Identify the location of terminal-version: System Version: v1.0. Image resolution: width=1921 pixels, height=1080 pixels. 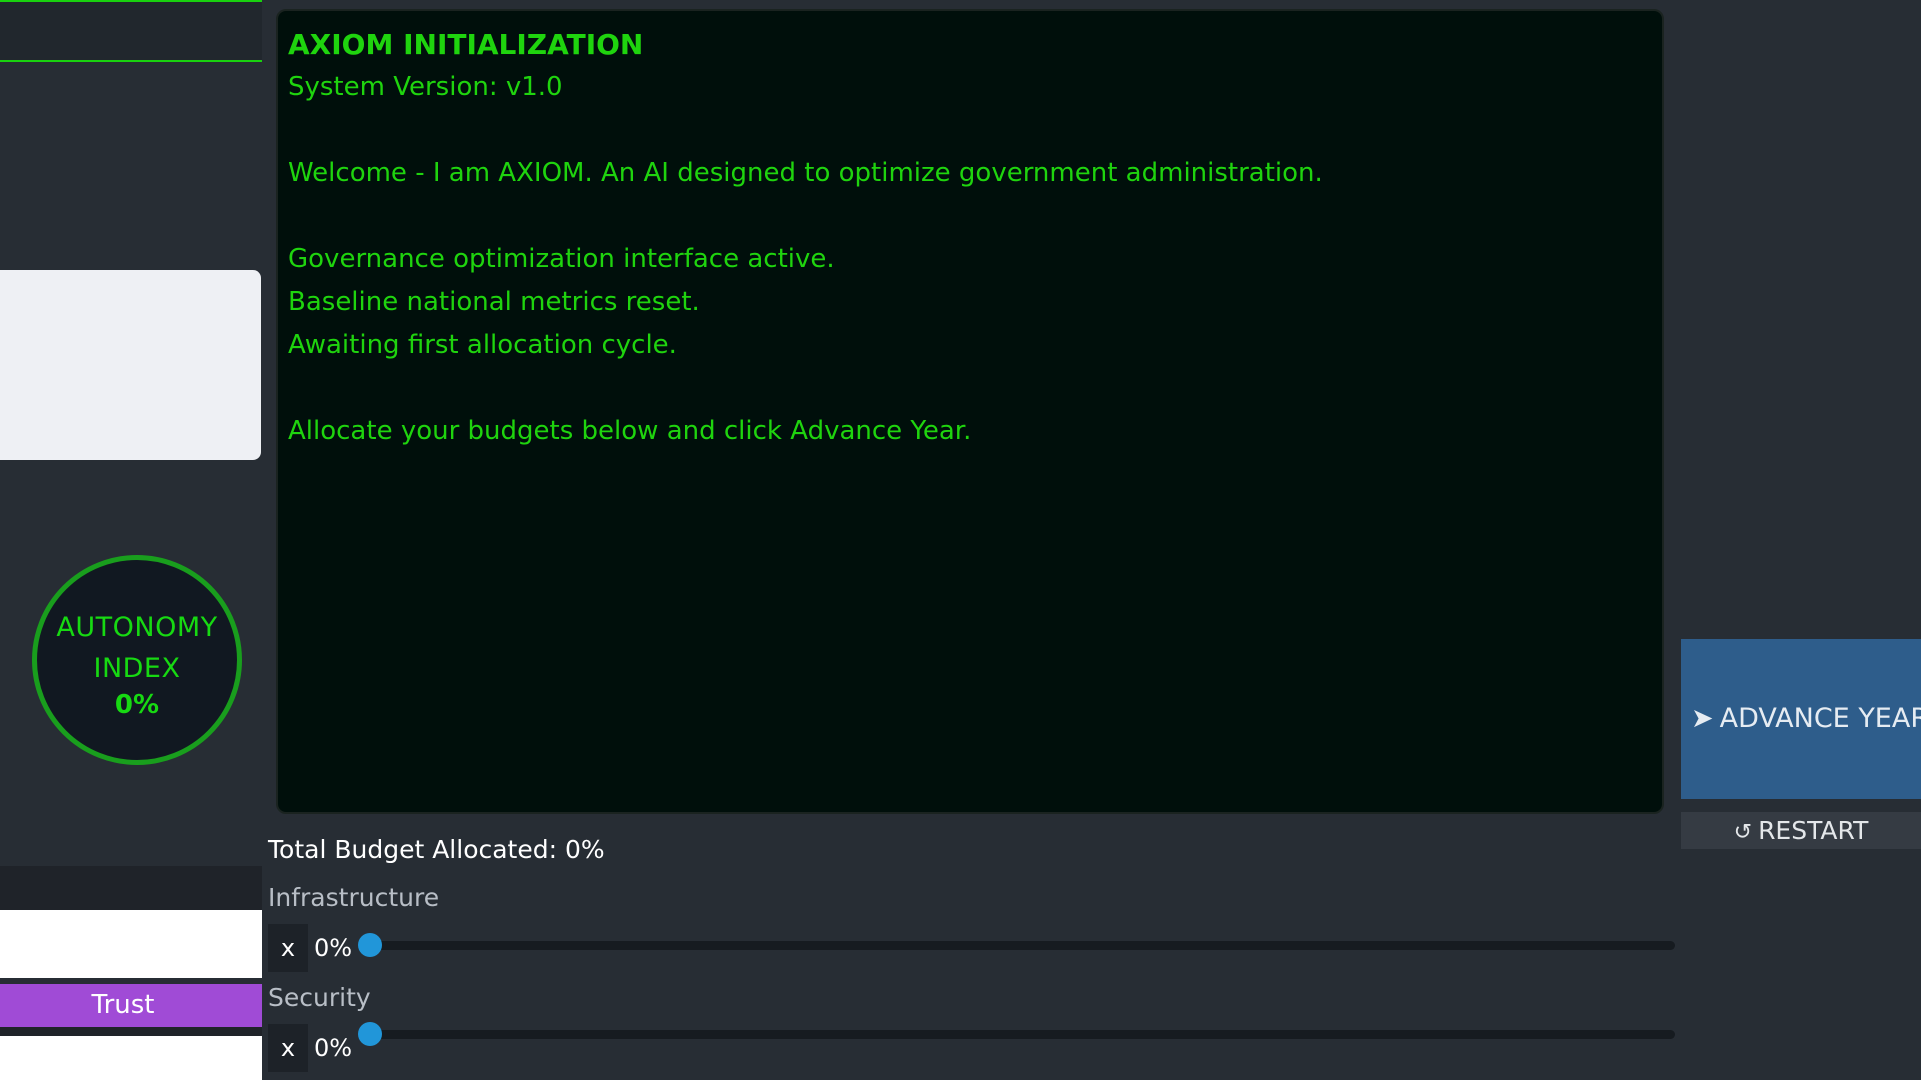
(425, 87).